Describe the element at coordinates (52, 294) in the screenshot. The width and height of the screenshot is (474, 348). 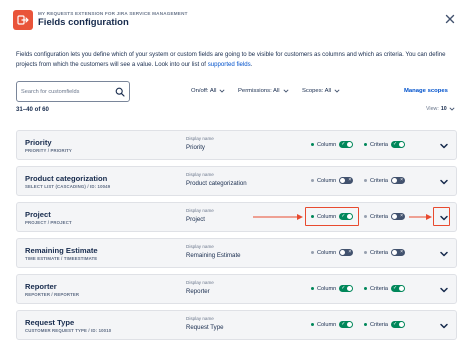
I see `field-meta: REPORTER / REPORTER` at that location.